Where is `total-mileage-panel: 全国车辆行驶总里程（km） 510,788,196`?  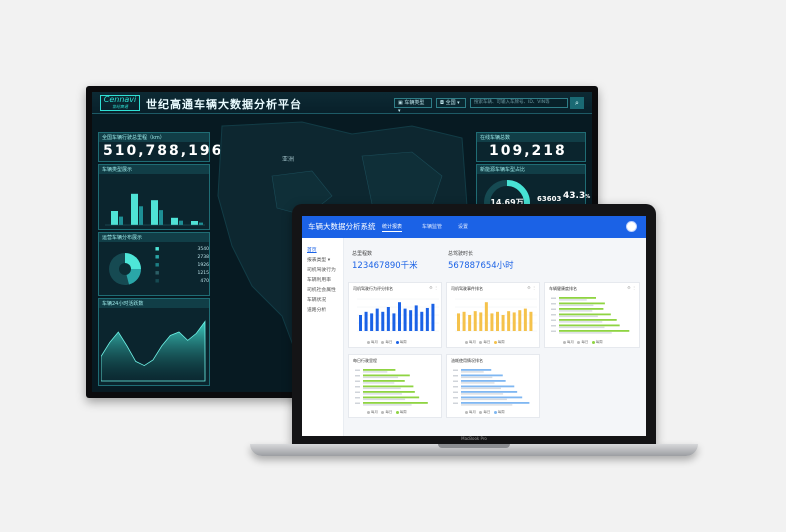
total-mileage-panel: 全国车辆行驶总里程（km） 510,788,196 is located at coordinates (159, 147).